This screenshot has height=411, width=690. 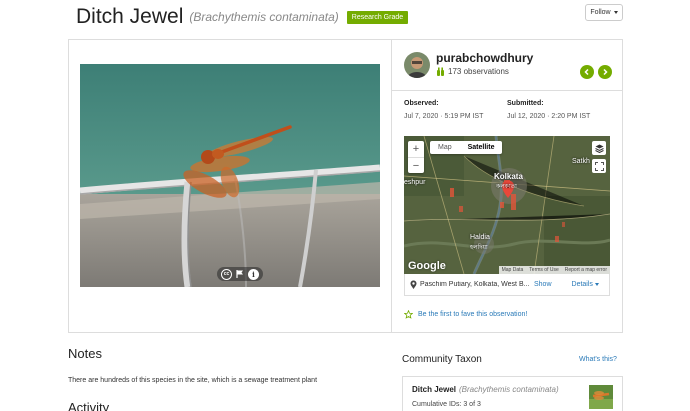 What do you see at coordinates (507, 65) in the screenshot?
I see `observer-row: purabchowdhury 173 observations` at bounding box center [507, 65].